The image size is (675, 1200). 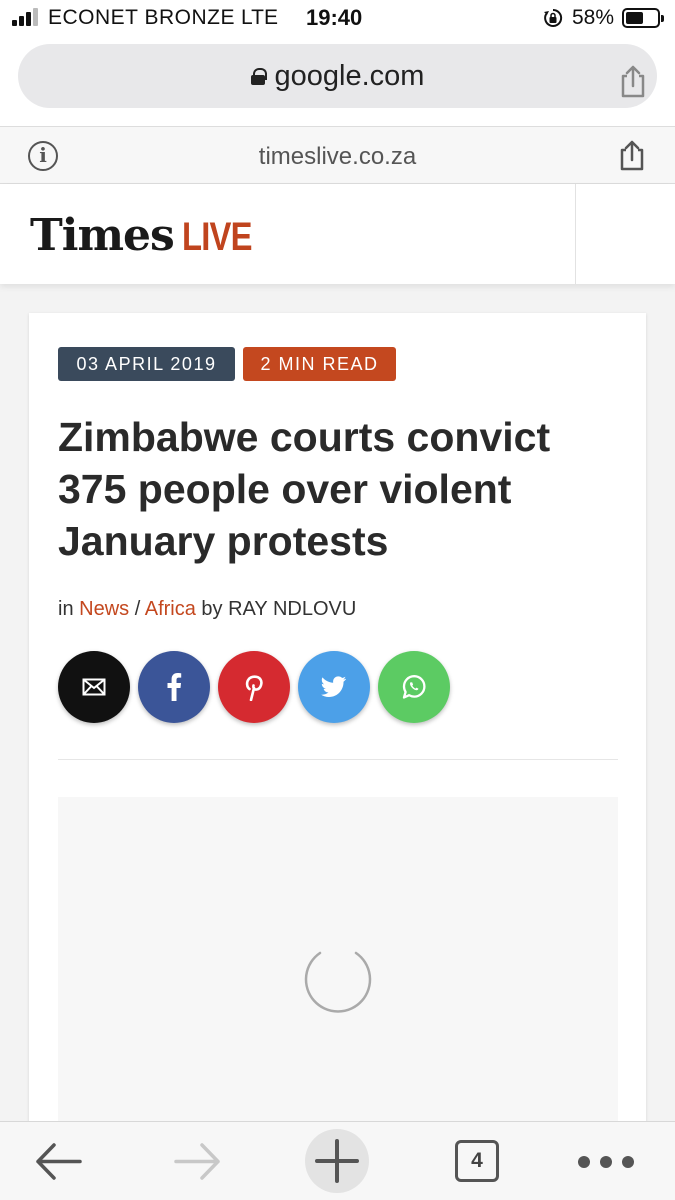 I want to click on logo-times-text: Times, so click(x=102, y=235).